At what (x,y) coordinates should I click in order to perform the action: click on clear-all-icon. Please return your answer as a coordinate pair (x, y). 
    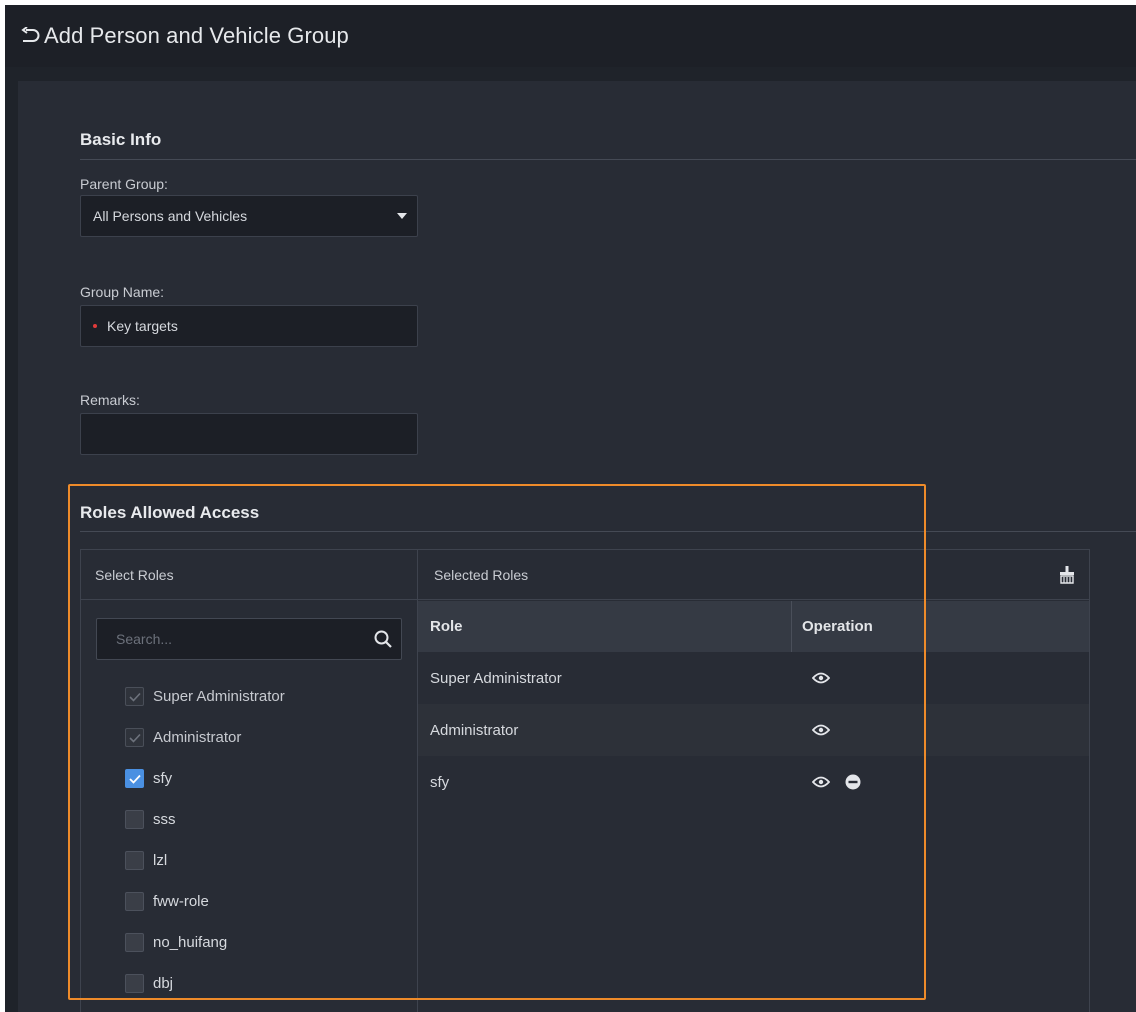
    Looking at the image, I should click on (1067, 575).